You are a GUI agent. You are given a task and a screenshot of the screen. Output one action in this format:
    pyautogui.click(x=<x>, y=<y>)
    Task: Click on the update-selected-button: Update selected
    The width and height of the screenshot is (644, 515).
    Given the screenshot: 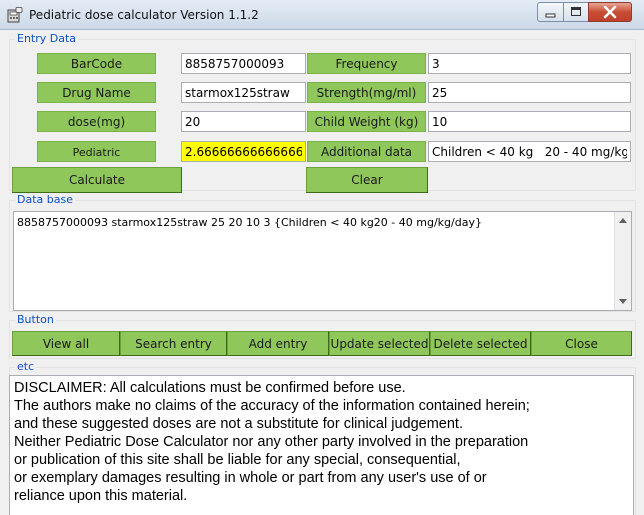 What is the action you would take?
    pyautogui.click(x=379, y=343)
    